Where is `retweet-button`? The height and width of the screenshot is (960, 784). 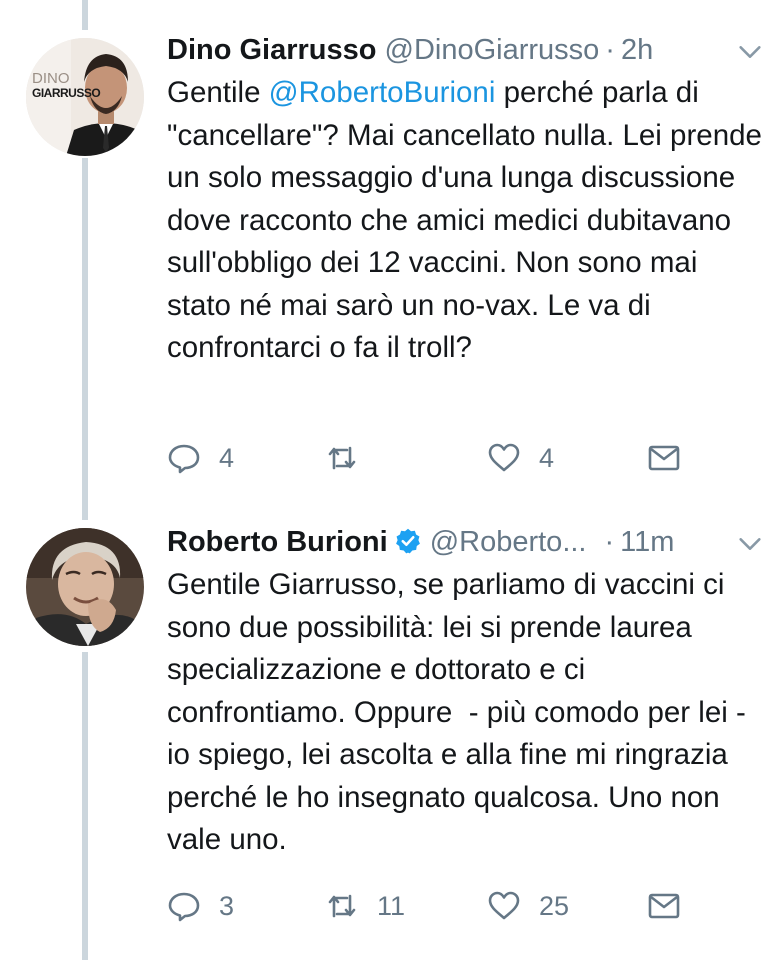
retweet-button is located at coordinates (351, 458).